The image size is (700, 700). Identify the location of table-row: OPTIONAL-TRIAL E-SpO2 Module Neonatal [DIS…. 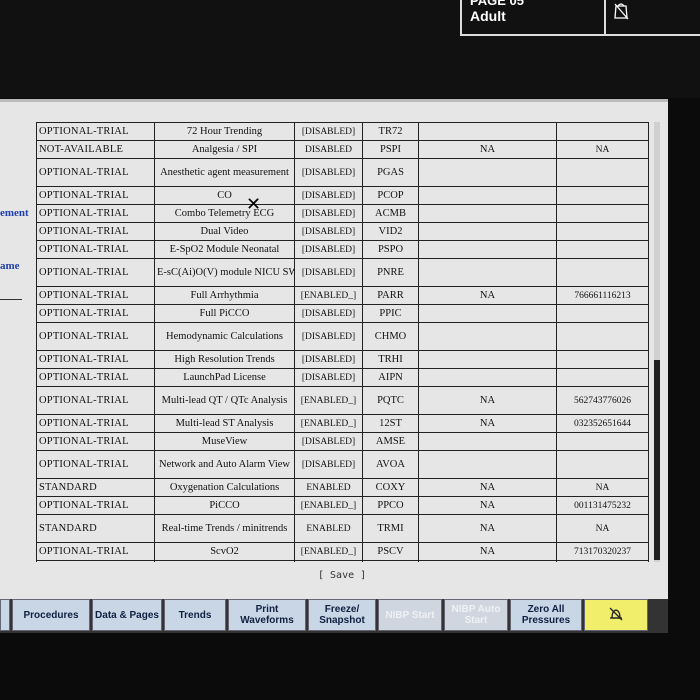
(342, 249).